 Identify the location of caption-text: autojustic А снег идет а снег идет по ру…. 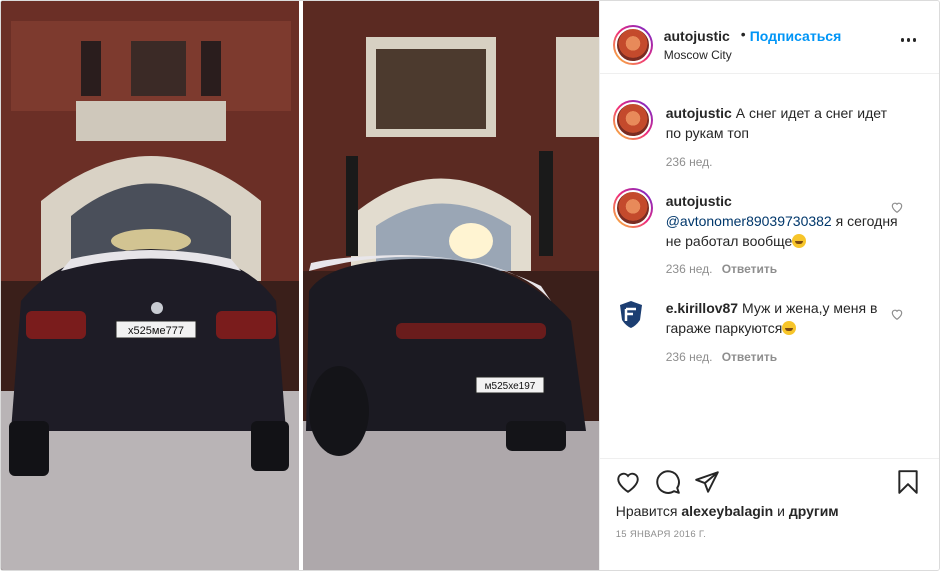
(786, 123).